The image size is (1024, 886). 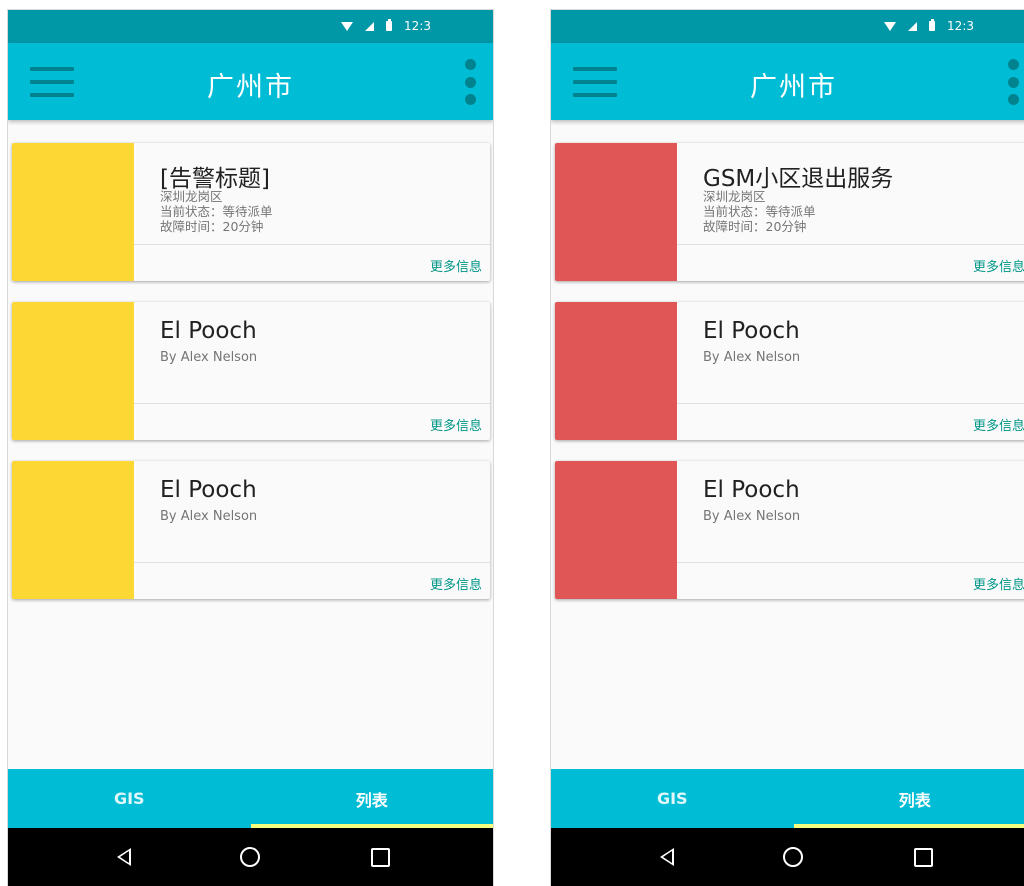 I want to click on card-title: [告警标题], so click(x=215, y=179).